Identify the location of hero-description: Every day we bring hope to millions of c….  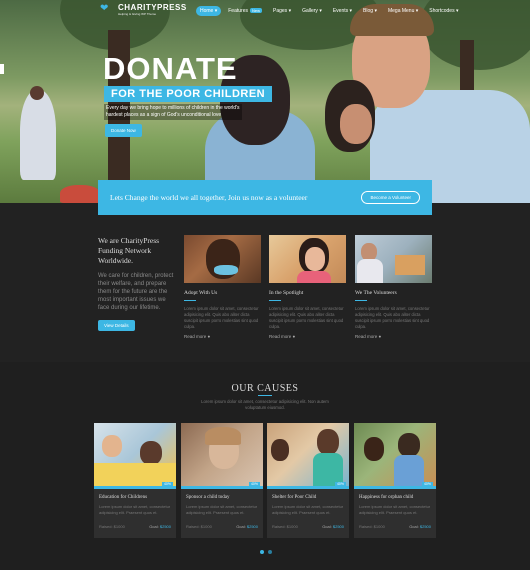
(173, 112).